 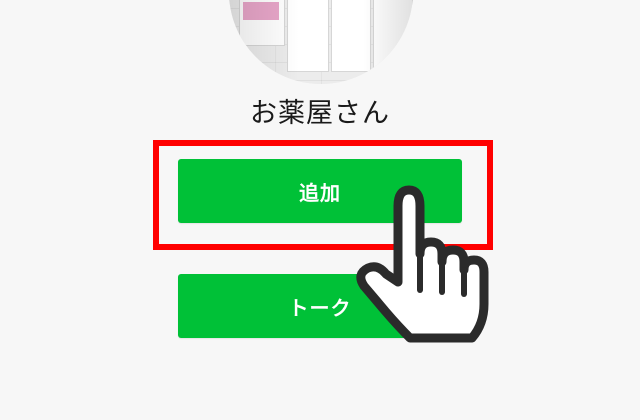 I want to click on profile-name: お薬屋さん, so click(x=320, y=113).